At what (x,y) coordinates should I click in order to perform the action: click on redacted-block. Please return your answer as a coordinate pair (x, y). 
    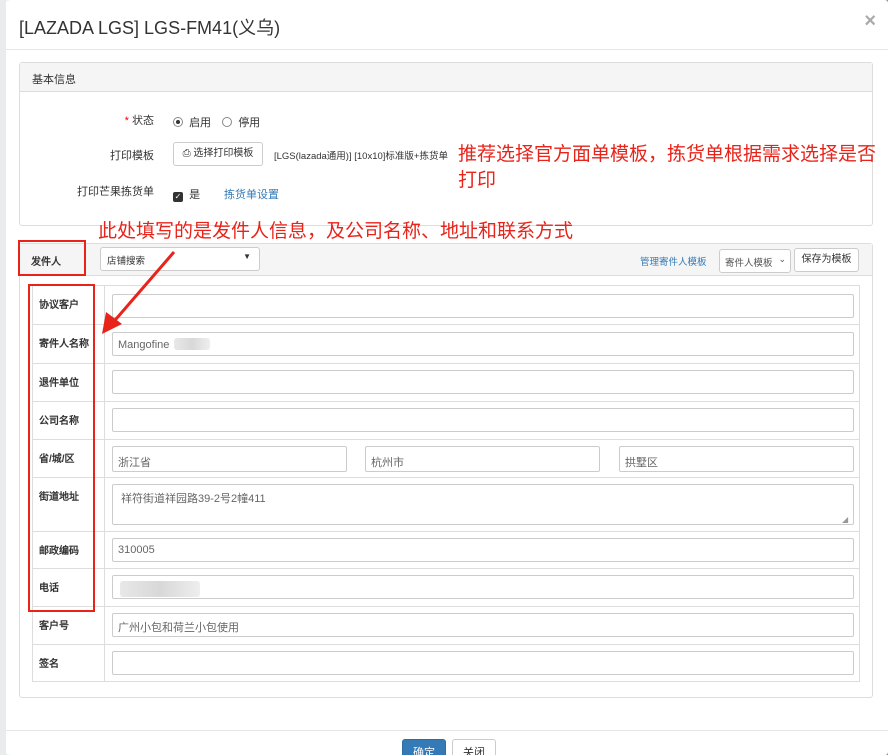
    Looking at the image, I should click on (192, 344).